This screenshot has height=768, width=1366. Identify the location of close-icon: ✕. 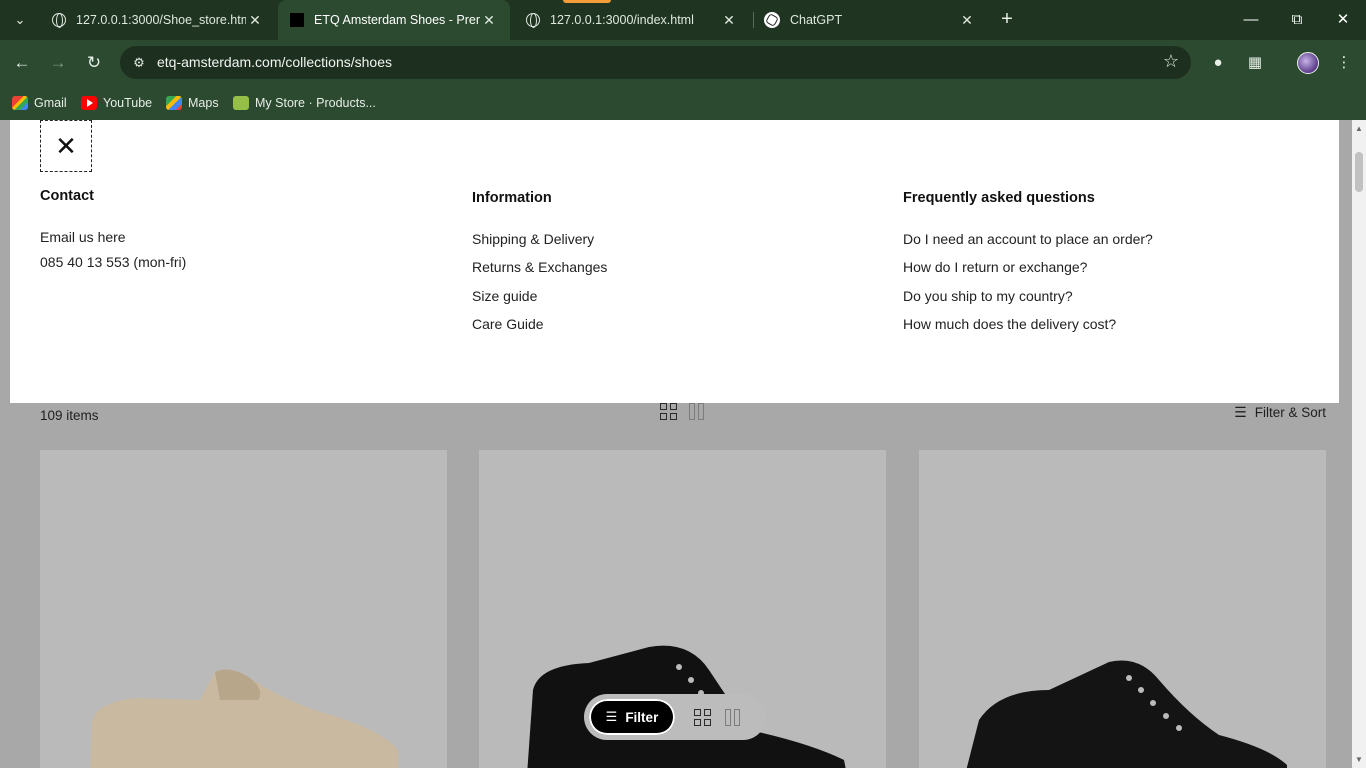
(66, 146).